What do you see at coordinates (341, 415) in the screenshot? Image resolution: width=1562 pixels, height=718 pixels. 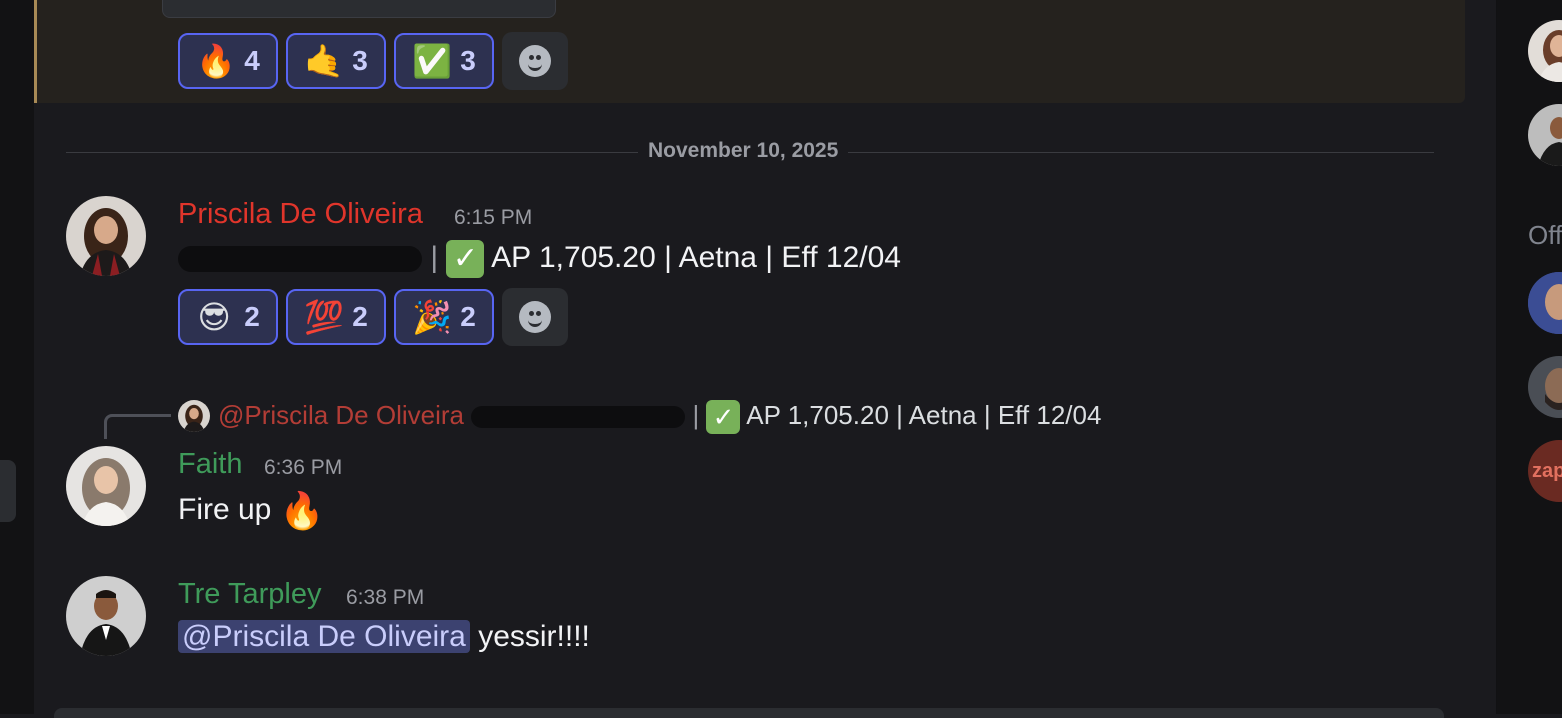 I see `reply-mention: @Priscila De Oliveira` at bounding box center [341, 415].